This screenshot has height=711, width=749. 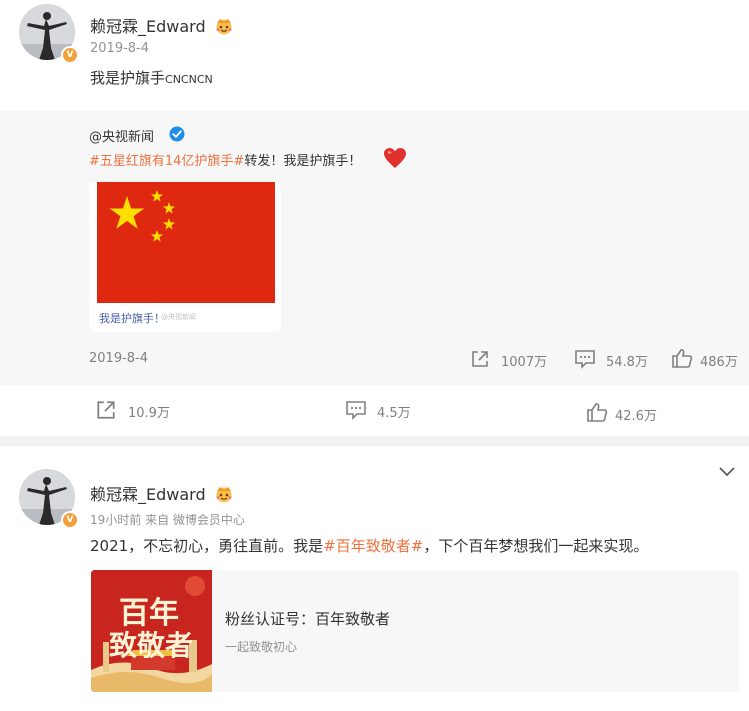 What do you see at coordinates (636, 414) in the screenshot?
I see `action-like-count: 42.6万` at bounding box center [636, 414].